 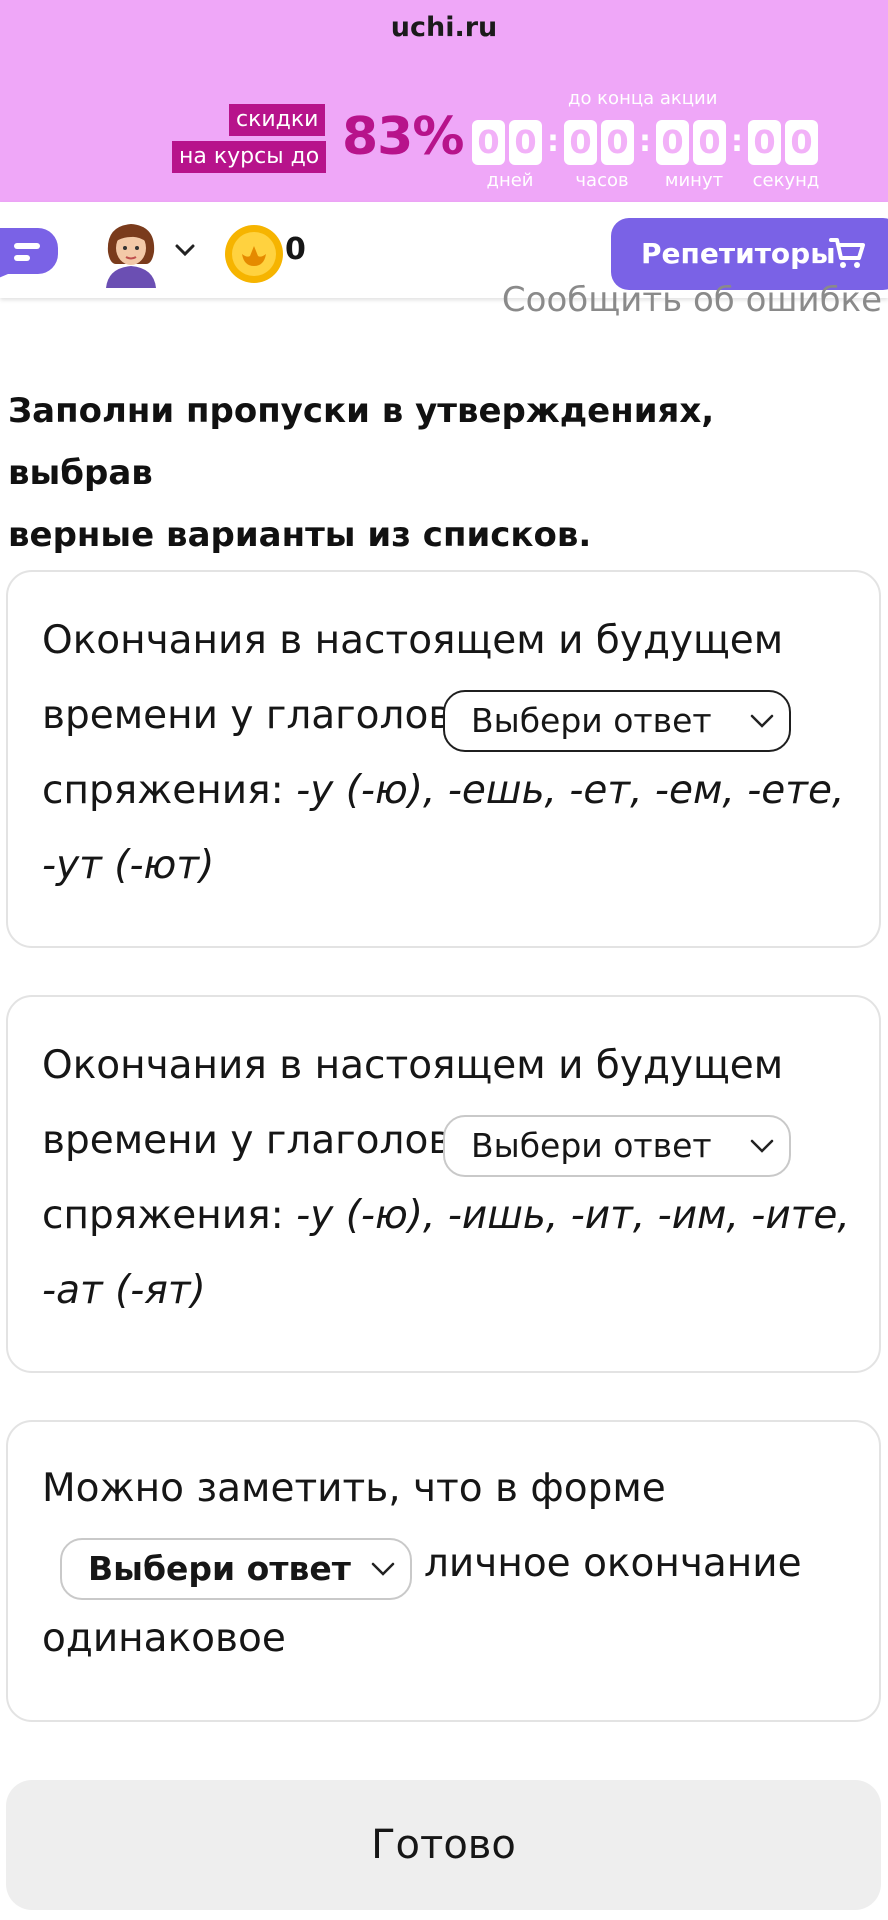 What do you see at coordinates (403, 137) in the screenshot?
I see `discount-percent: 83%` at bounding box center [403, 137].